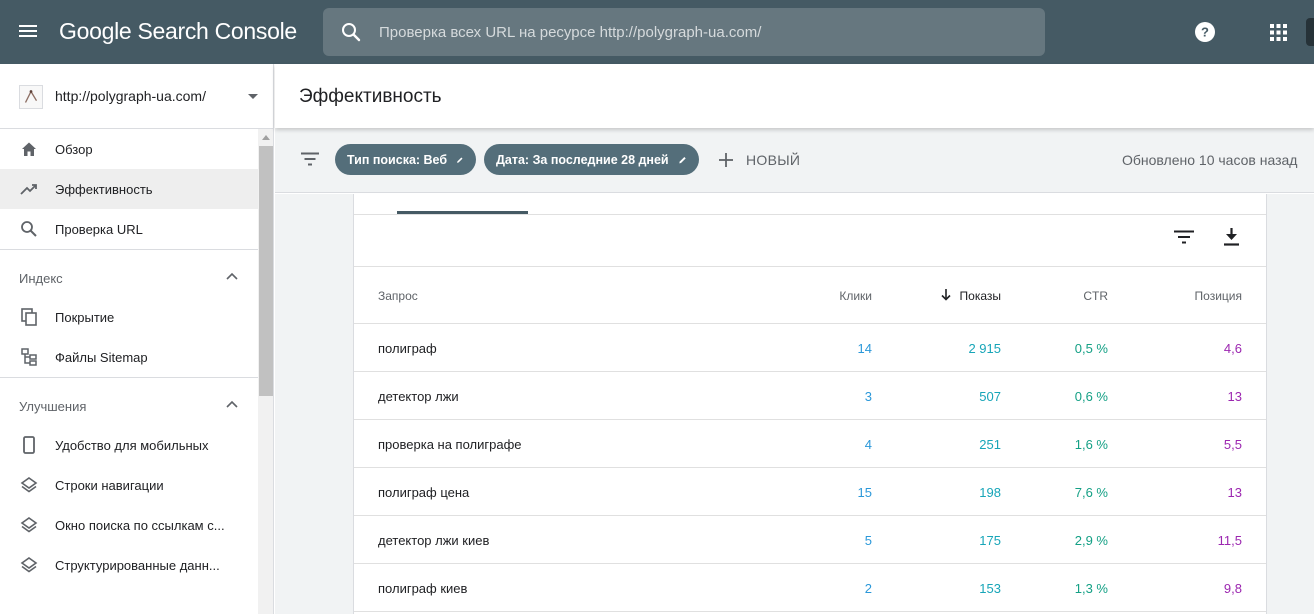 The image size is (1314, 614). What do you see at coordinates (109, 485) in the screenshot?
I see `sidebar-item-label: Строки навигации` at bounding box center [109, 485].